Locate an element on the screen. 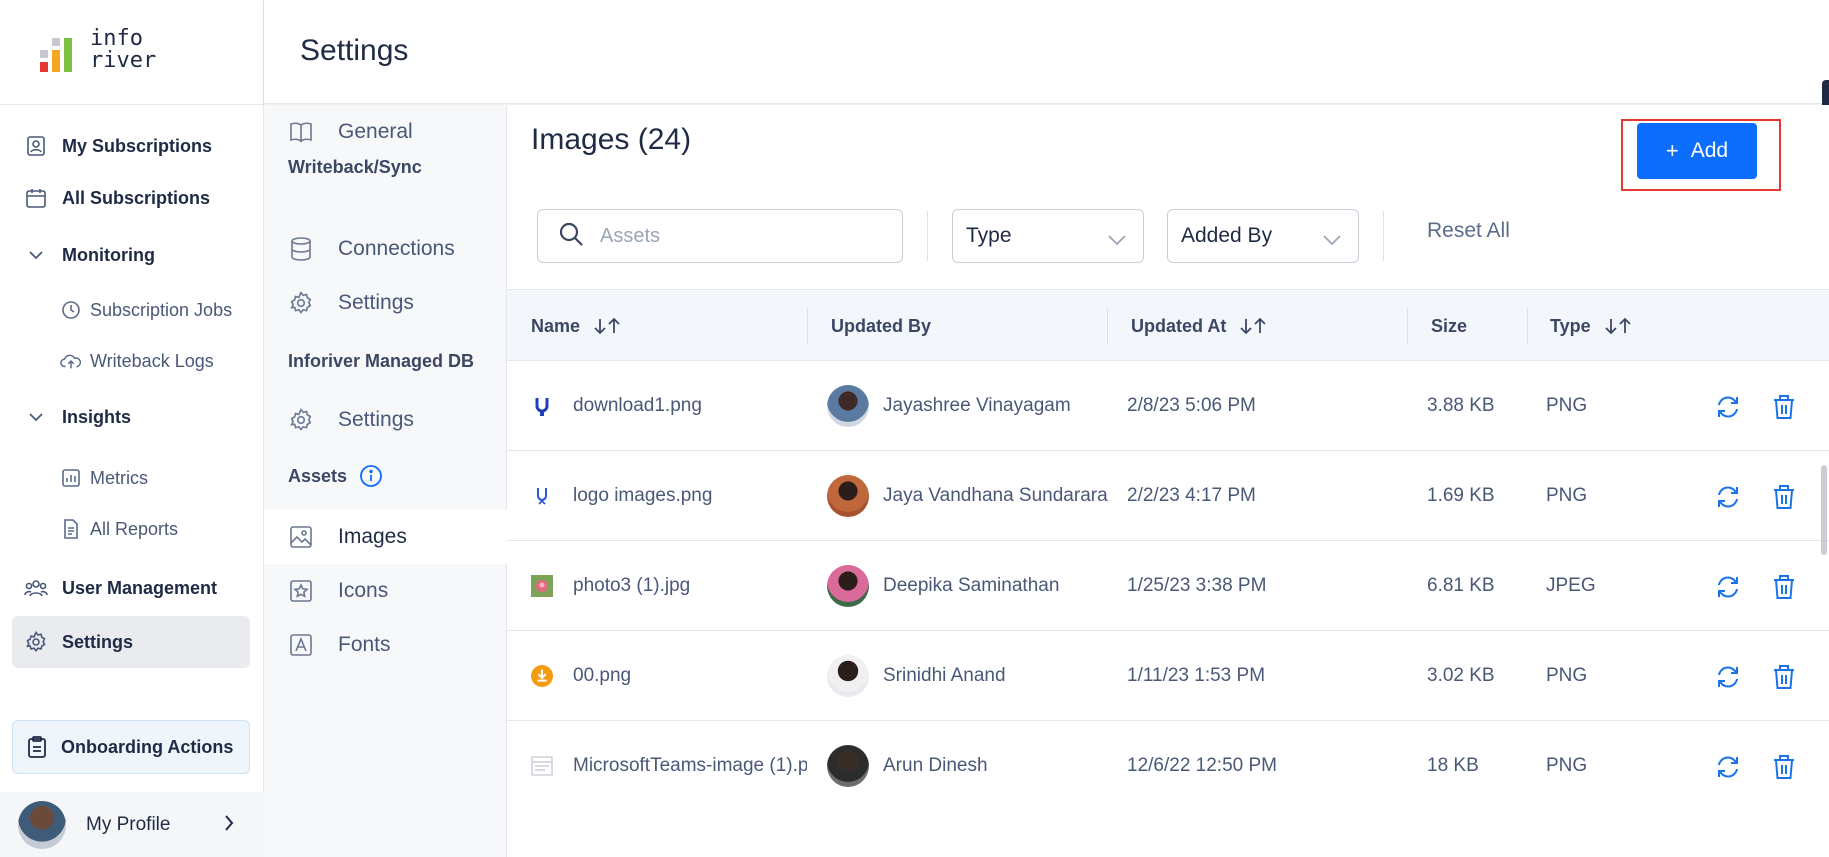  submenu-label: Fonts is located at coordinates (364, 644).